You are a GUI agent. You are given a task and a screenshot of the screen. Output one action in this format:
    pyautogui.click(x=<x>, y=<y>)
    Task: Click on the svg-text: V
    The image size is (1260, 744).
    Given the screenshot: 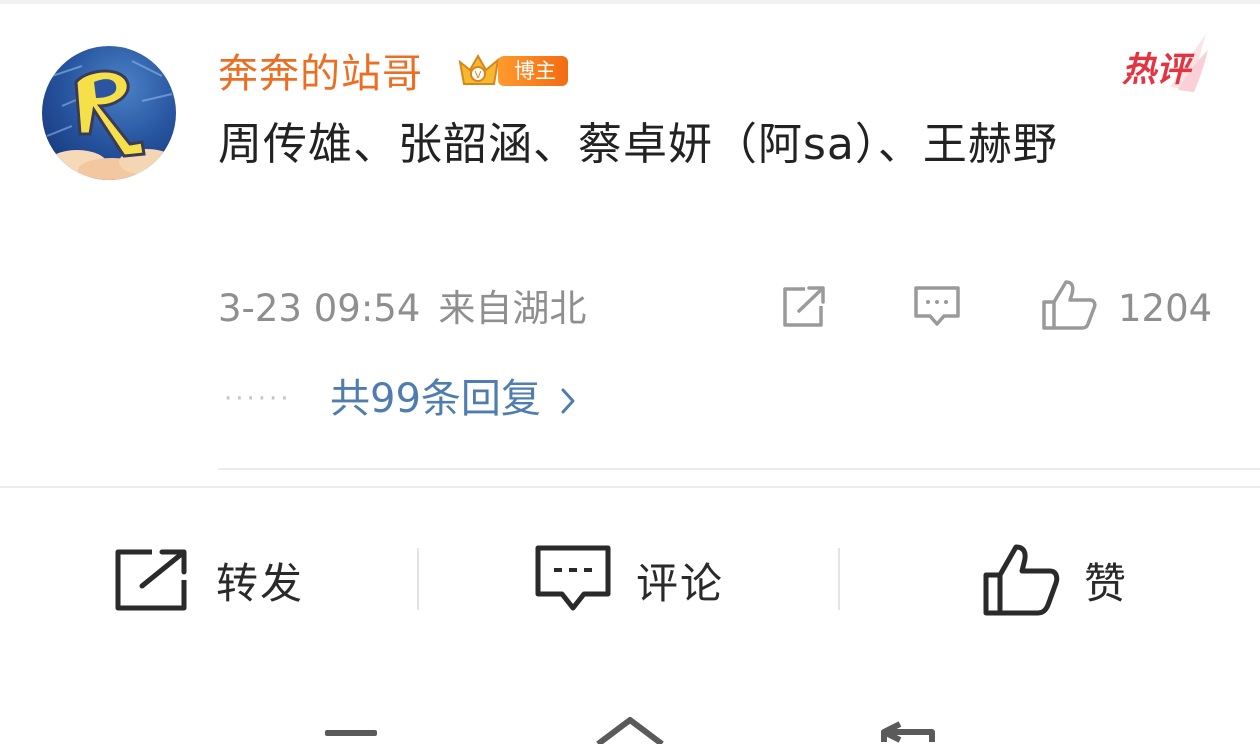 What is the action you would take?
    pyautogui.click(x=478, y=75)
    